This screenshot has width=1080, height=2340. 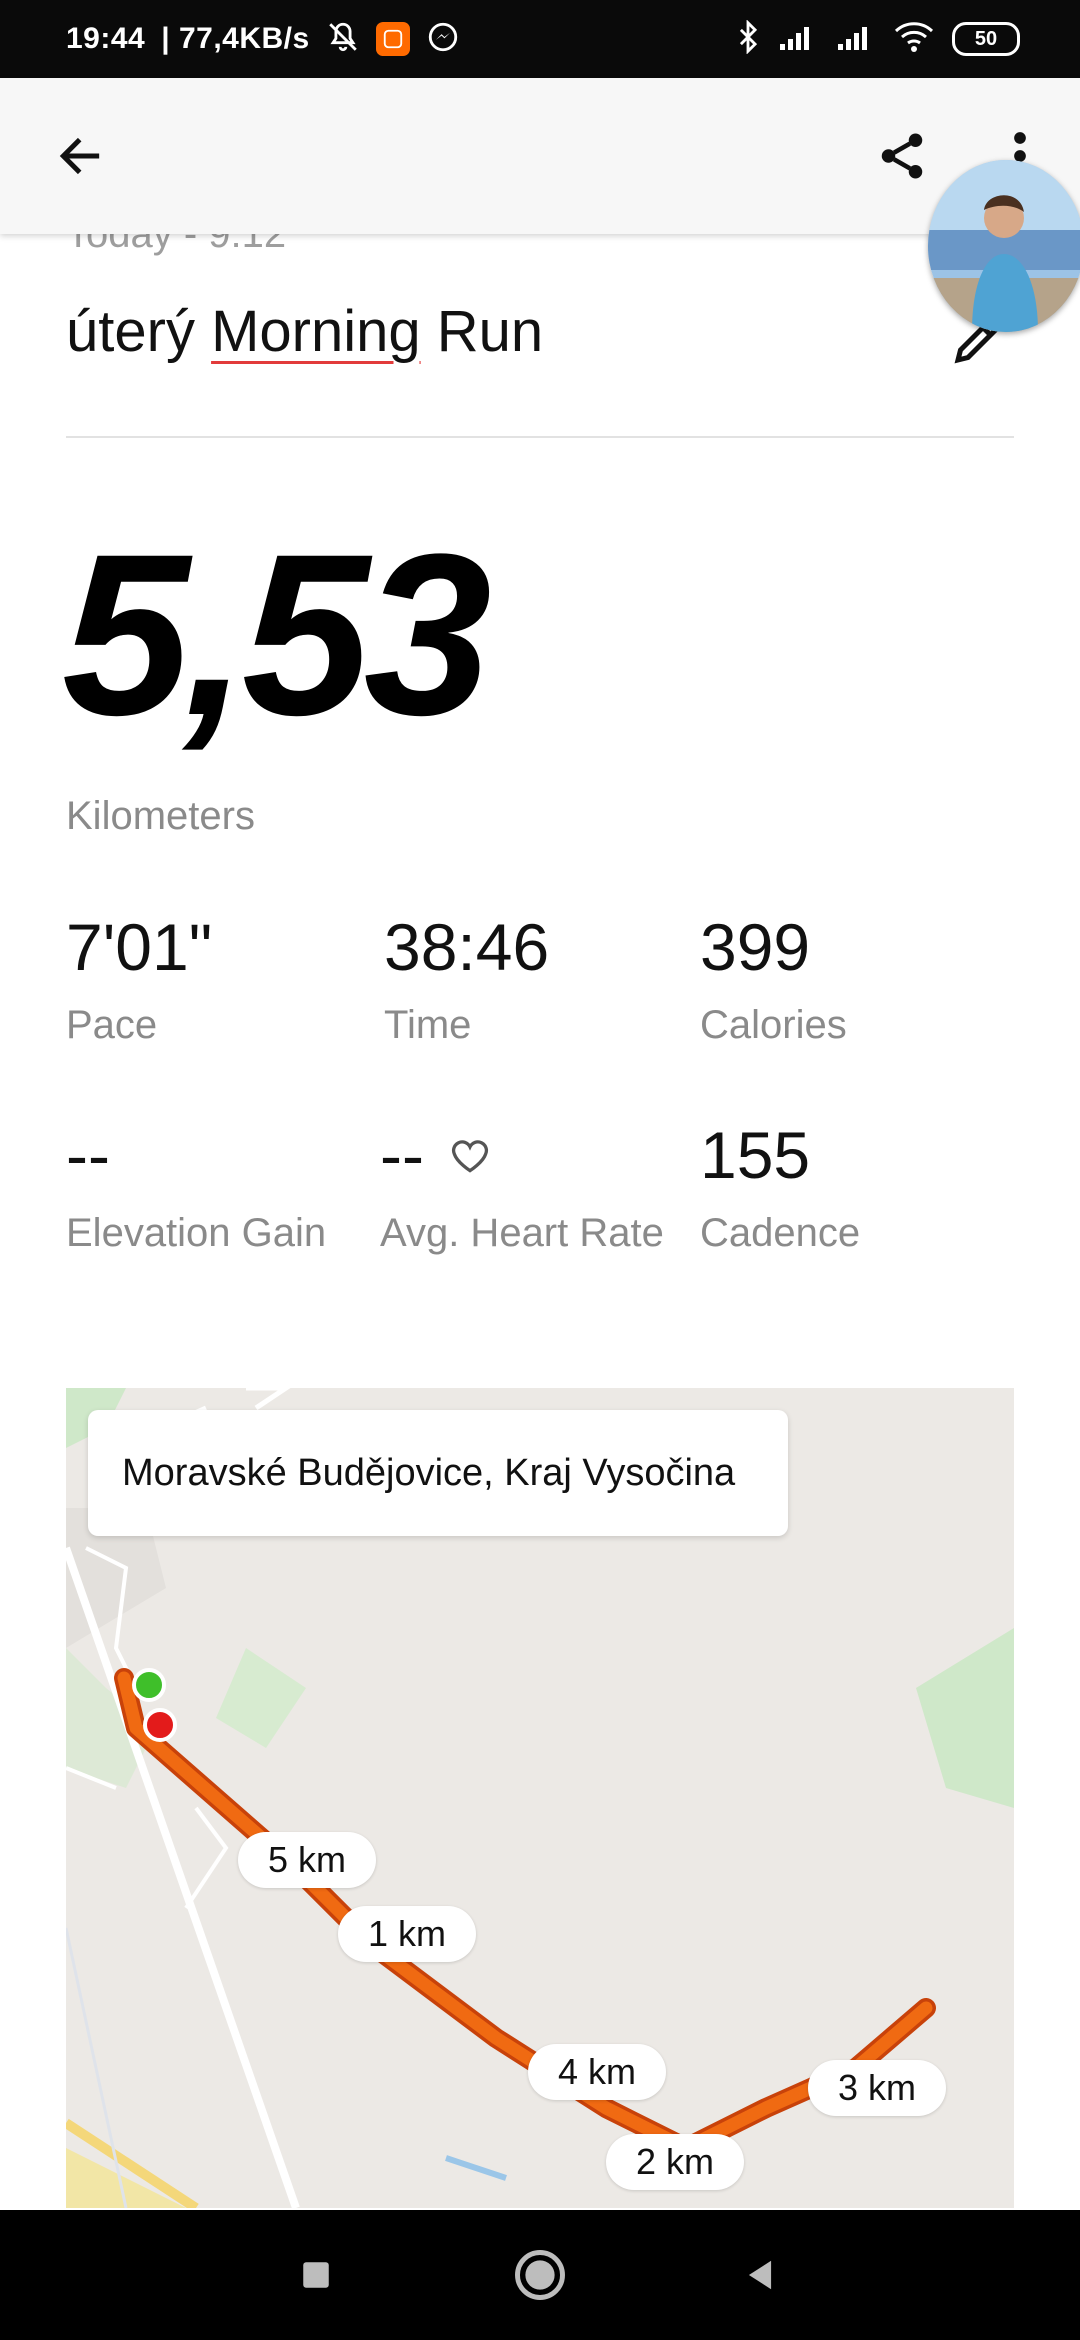 I want to click on title-prefix: úterý, so click(x=139, y=331).